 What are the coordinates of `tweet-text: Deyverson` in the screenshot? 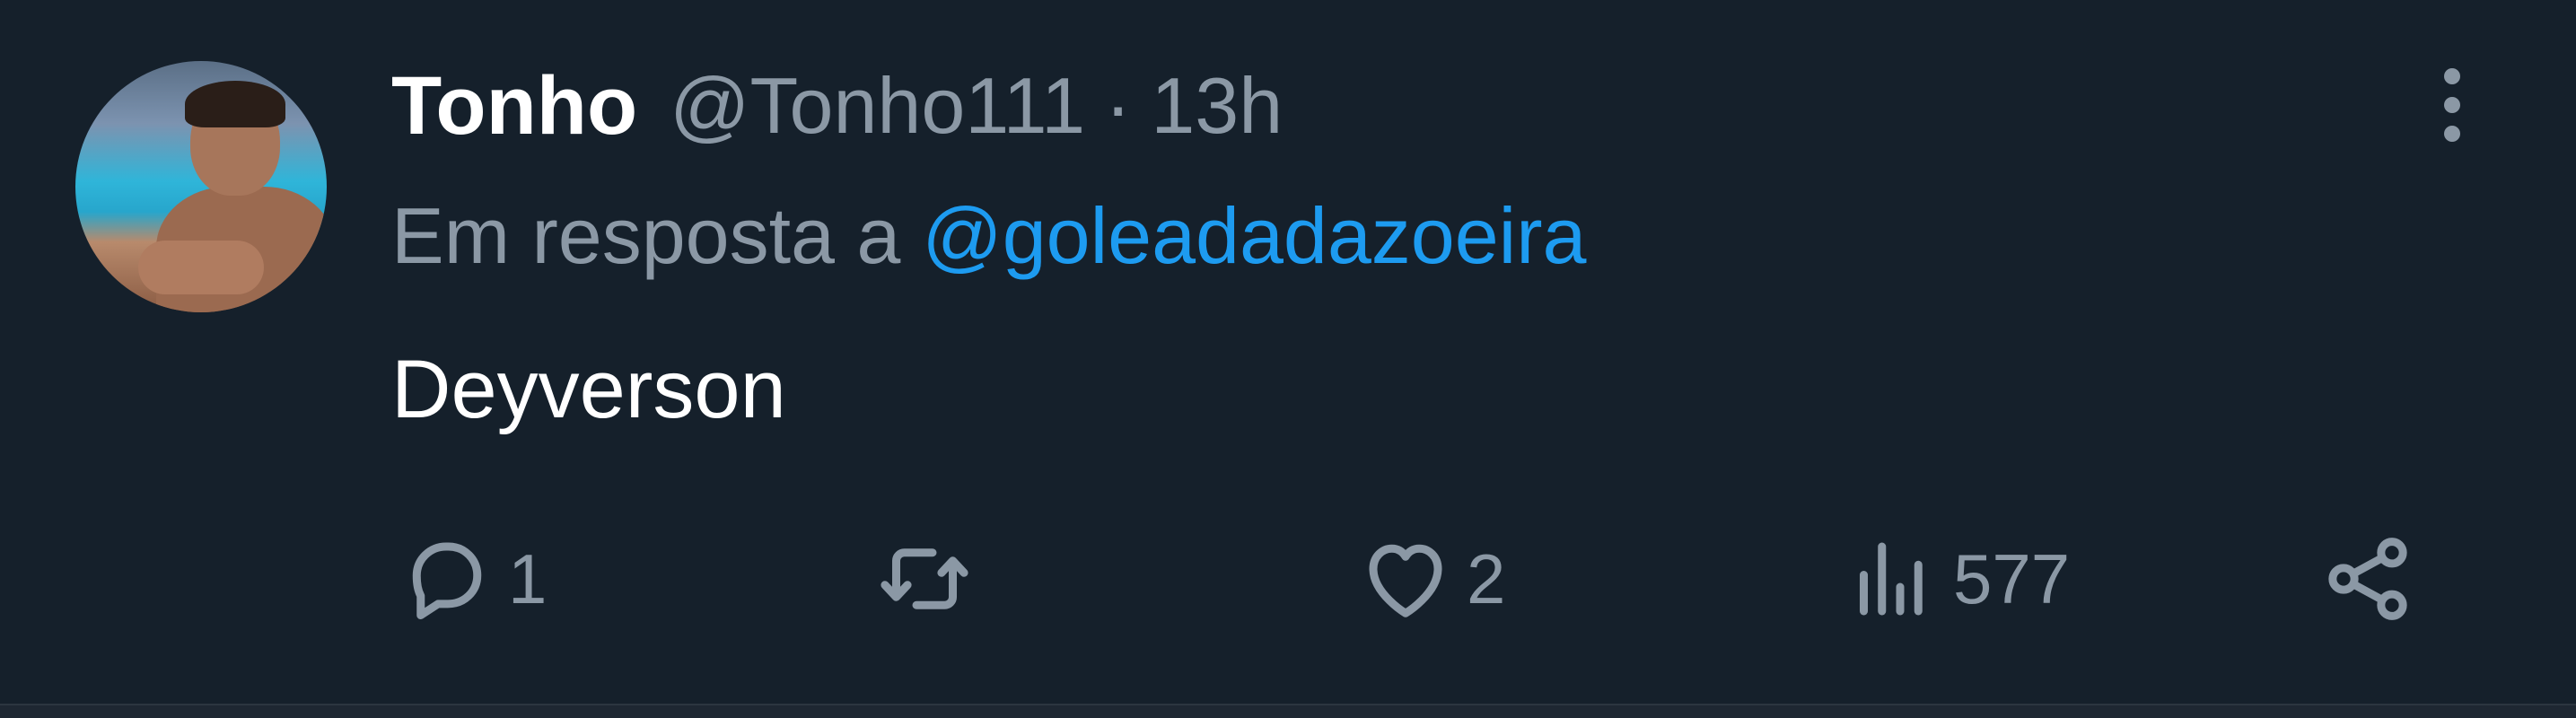 It's located at (588, 389).